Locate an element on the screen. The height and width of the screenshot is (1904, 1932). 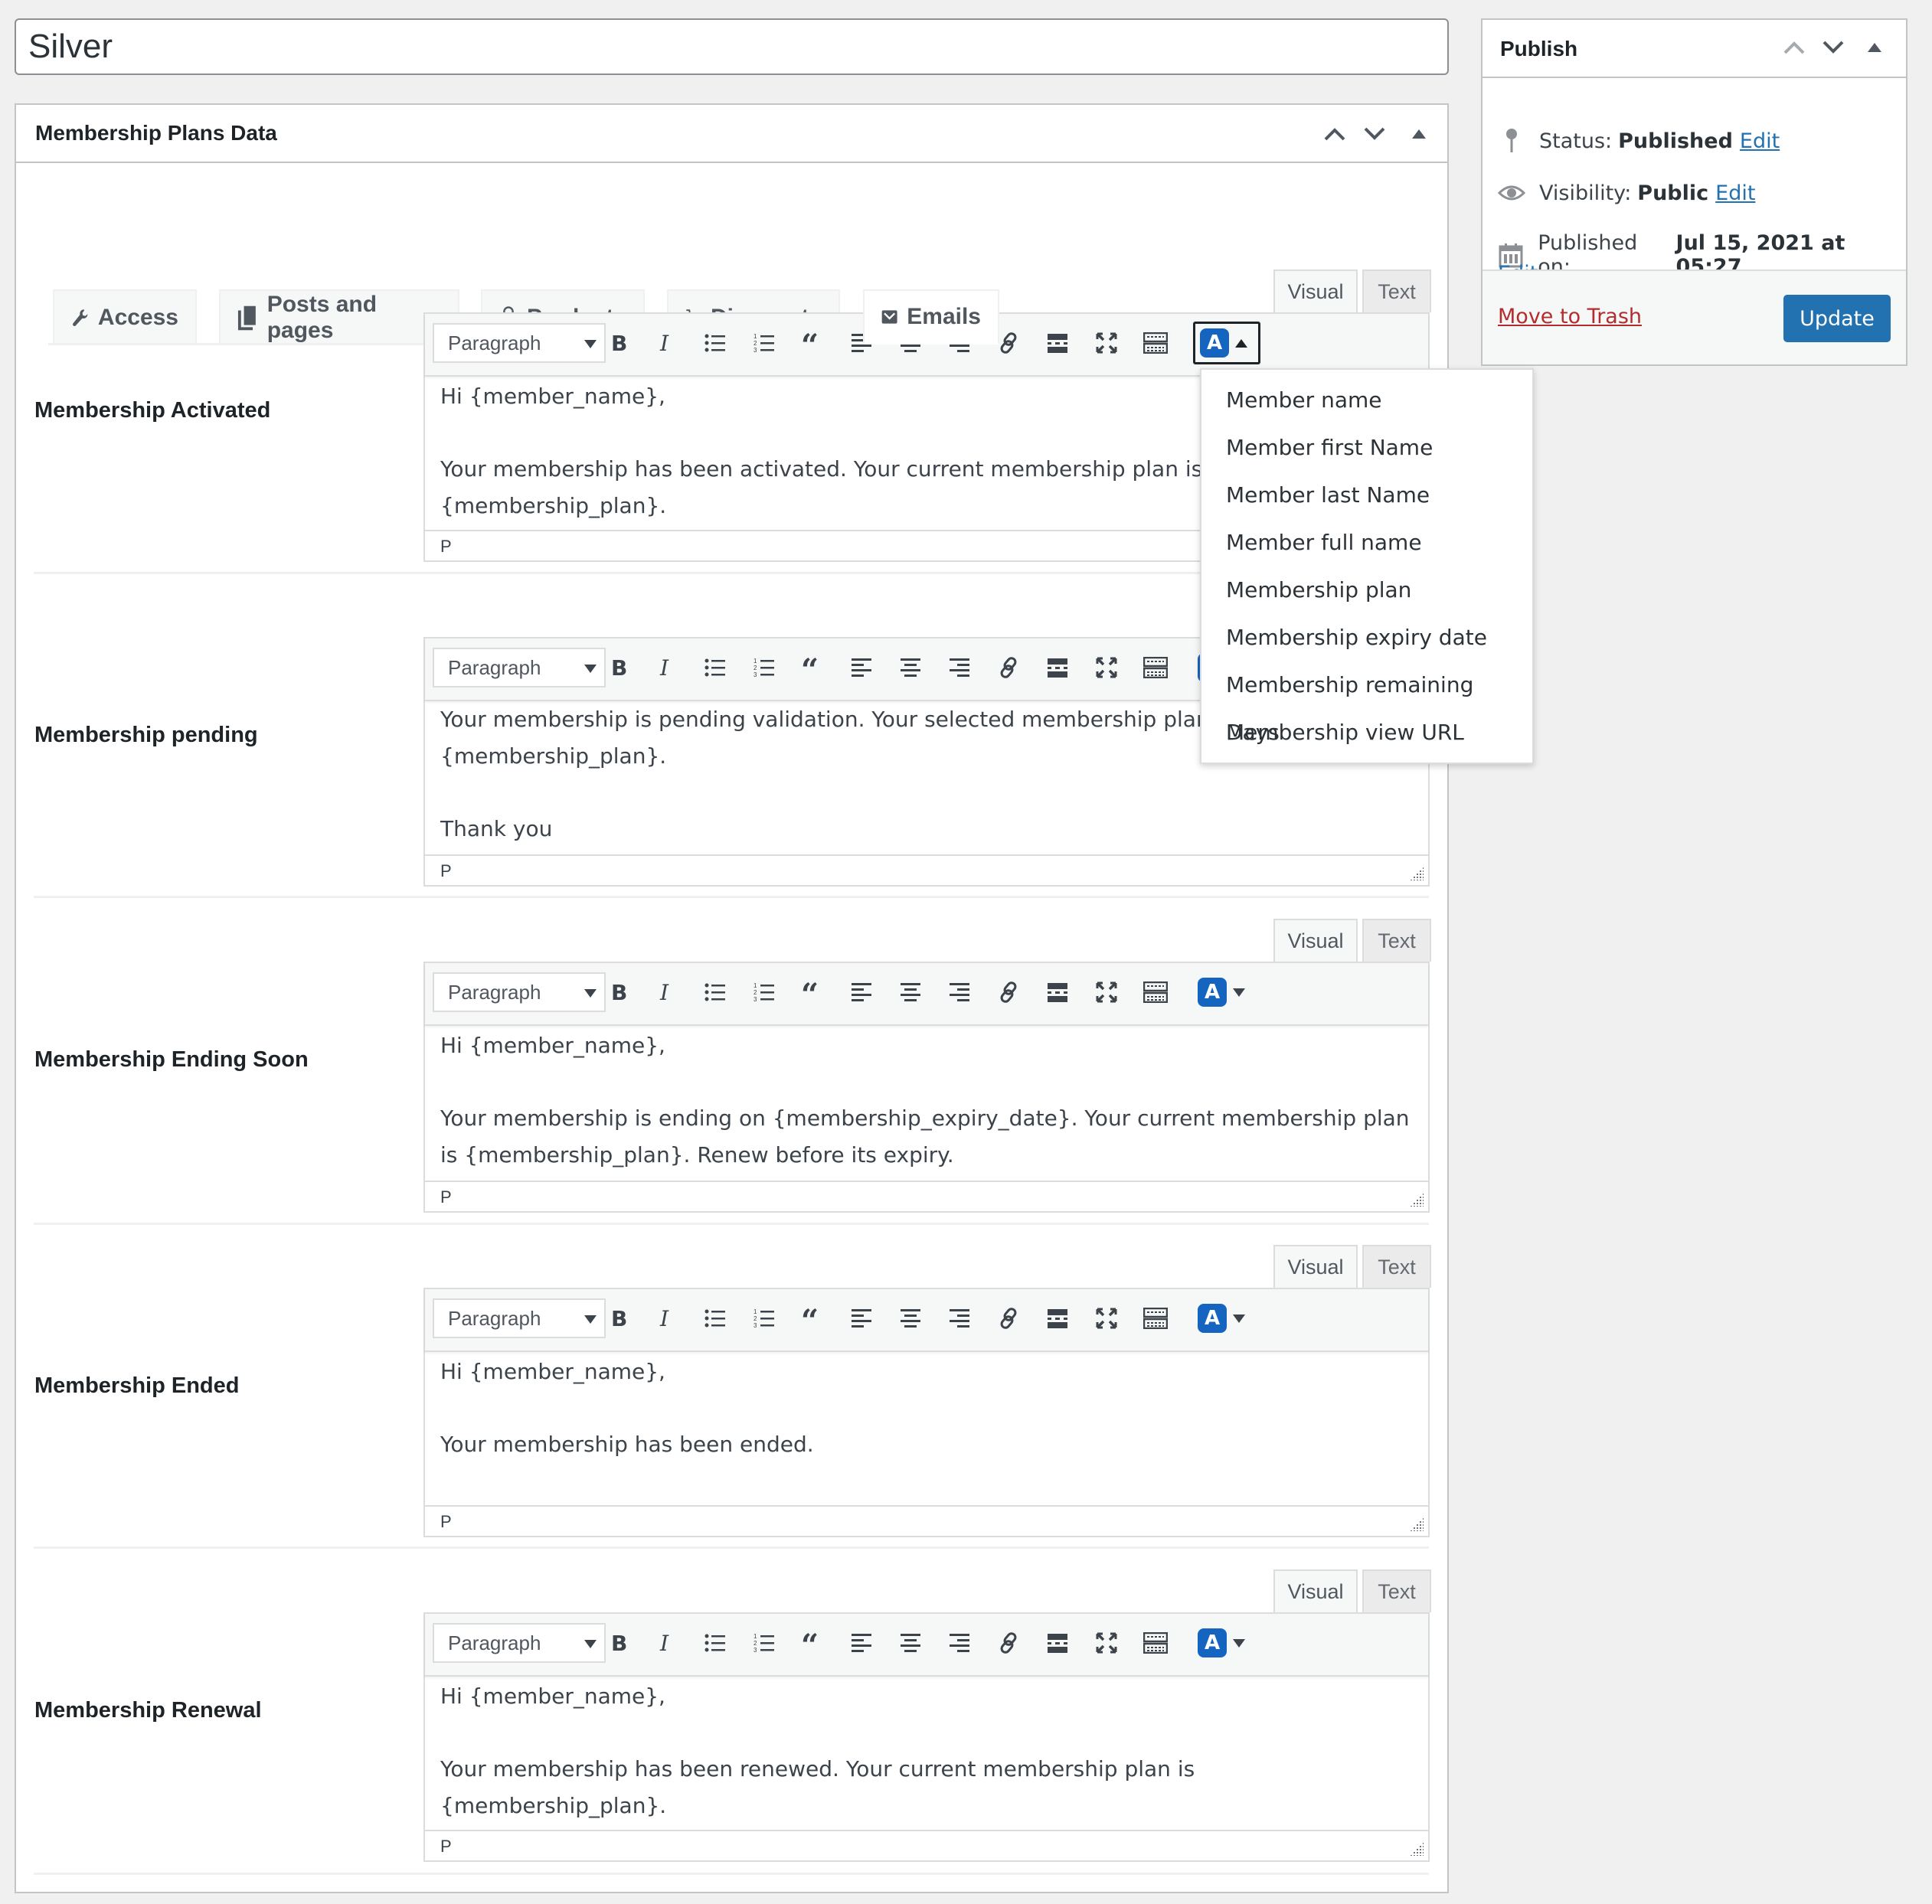
publish-move-down-button is located at coordinates (1833, 48).